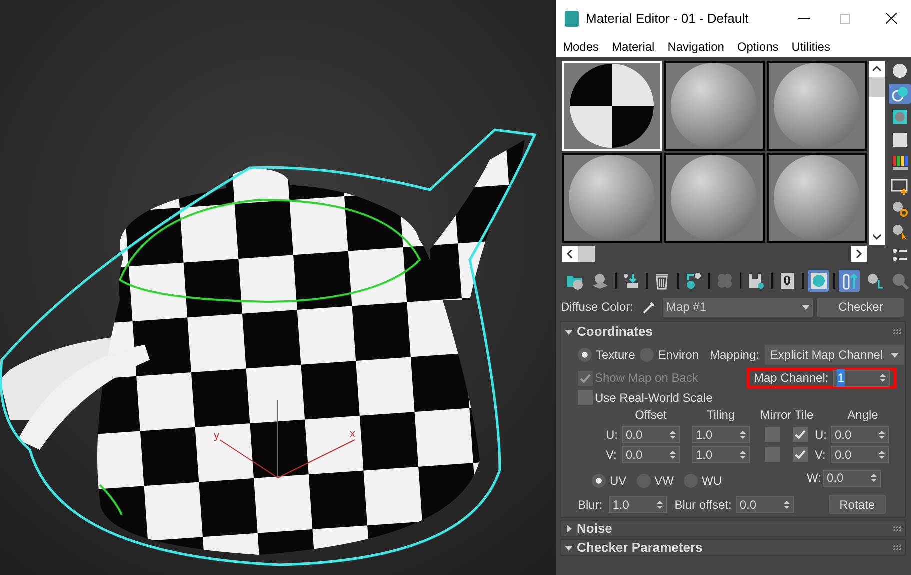 The height and width of the screenshot is (575, 911). Describe the element at coordinates (646, 378) in the screenshot. I see `checkbox-label: Show Map on Back` at that location.